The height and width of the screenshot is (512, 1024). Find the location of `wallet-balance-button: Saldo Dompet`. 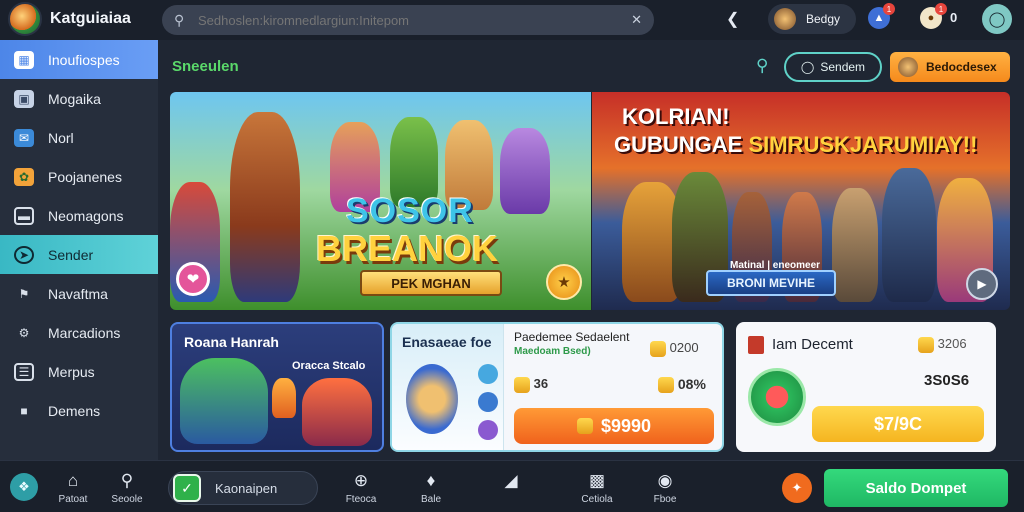

wallet-balance-button: Saldo Dompet is located at coordinates (916, 488).